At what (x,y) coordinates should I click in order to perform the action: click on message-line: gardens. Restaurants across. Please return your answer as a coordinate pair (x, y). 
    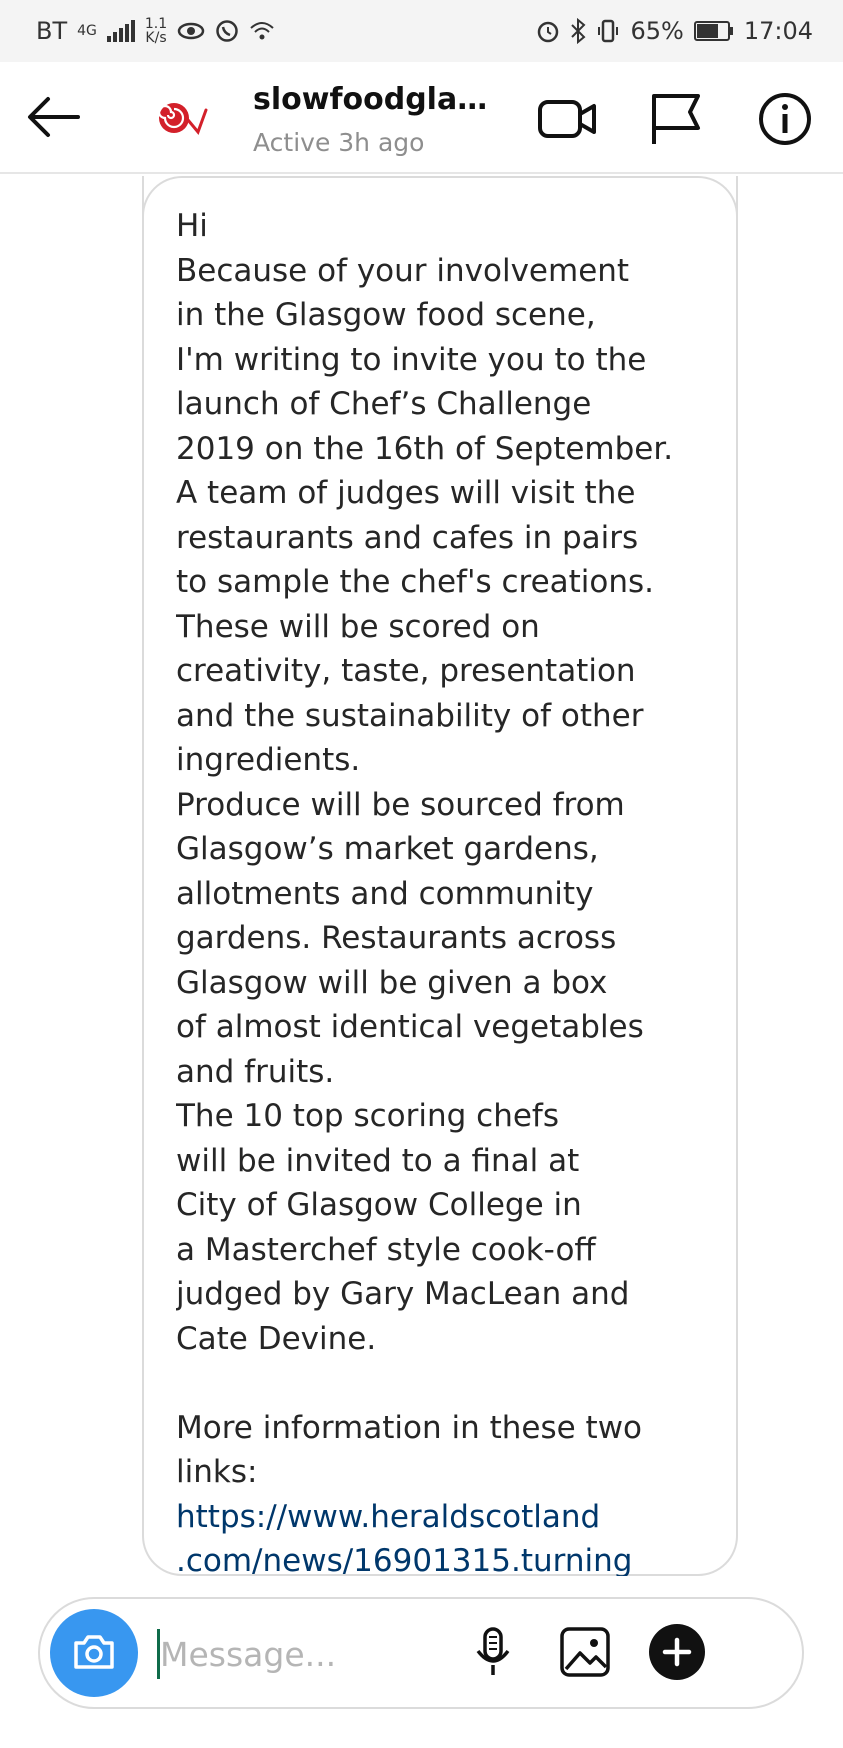
    Looking at the image, I should click on (396, 938).